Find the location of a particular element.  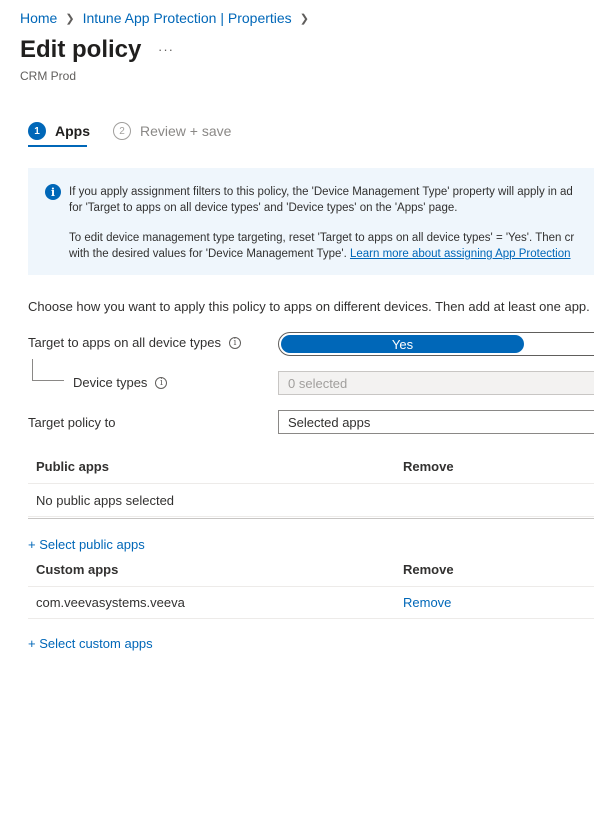

target-all-devices-label: Target to apps on all device types i is located at coordinates (134, 342).